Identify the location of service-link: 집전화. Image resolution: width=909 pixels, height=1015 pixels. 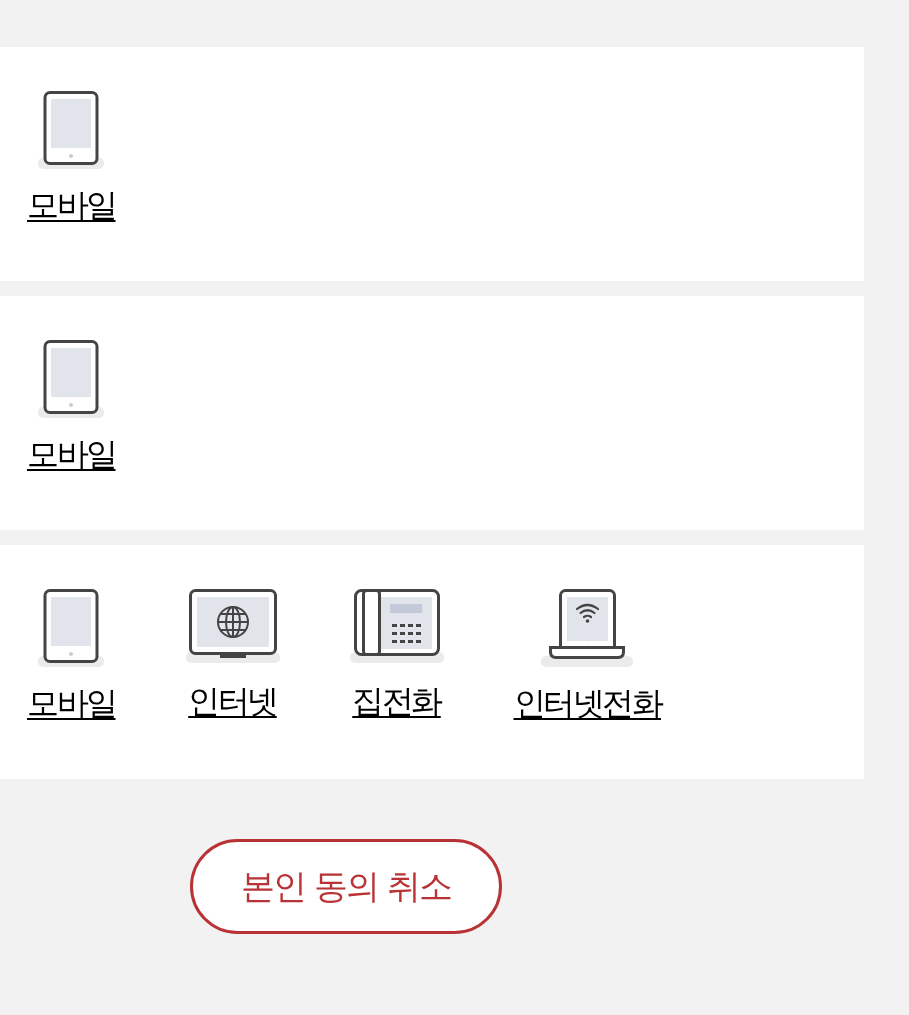
(396, 701).